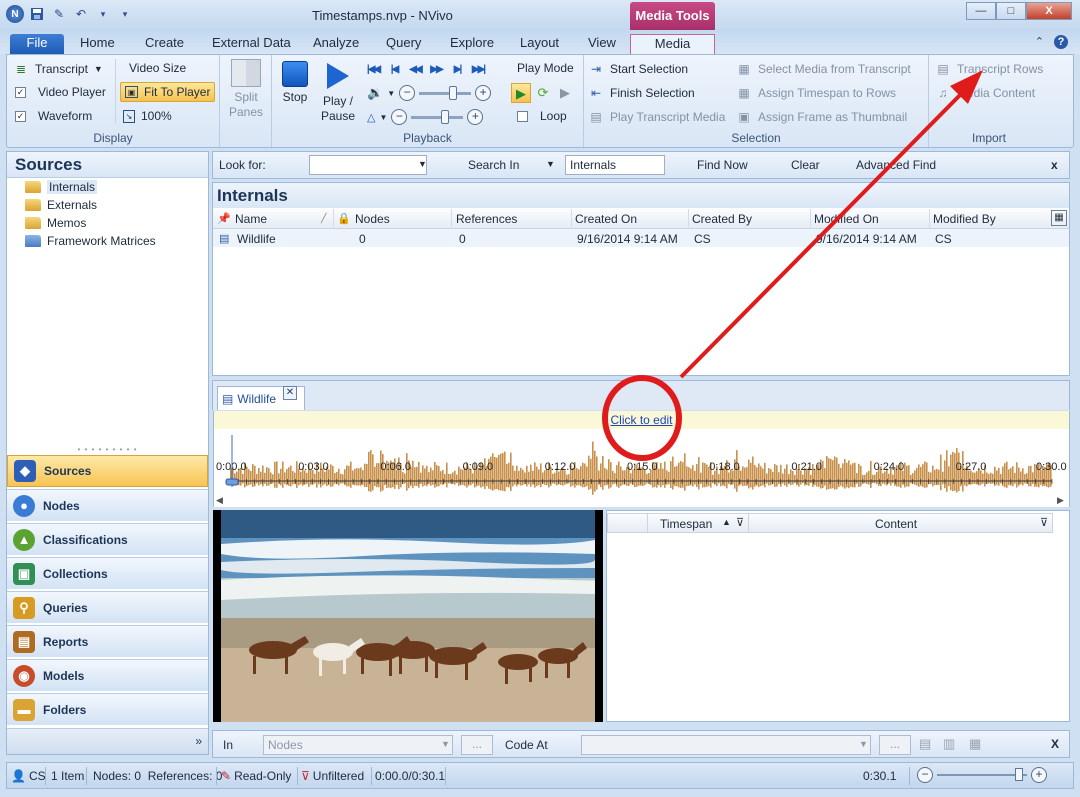 This screenshot has width=1080, height=797. What do you see at coordinates (372, 219) in the screenshot?
I see `column-header-nodes: Nodes` at bounding box center [372, 219].